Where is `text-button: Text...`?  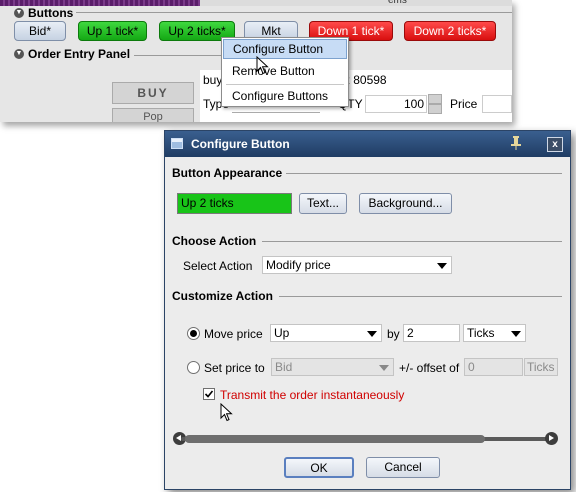 text-button: Text... is located at coordinates (323, 203).